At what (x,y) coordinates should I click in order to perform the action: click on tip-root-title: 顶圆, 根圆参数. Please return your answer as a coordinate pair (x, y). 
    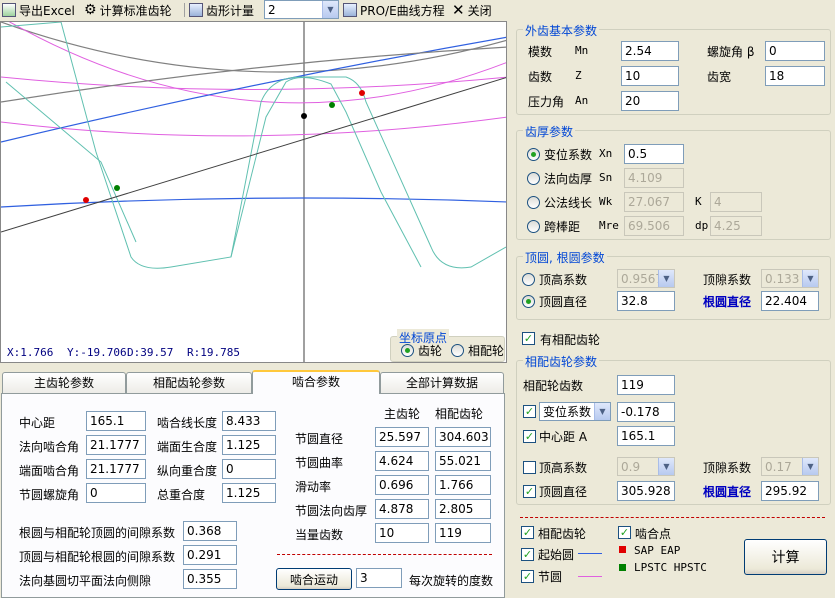
    Looking at the image, I should click on (565, 257).